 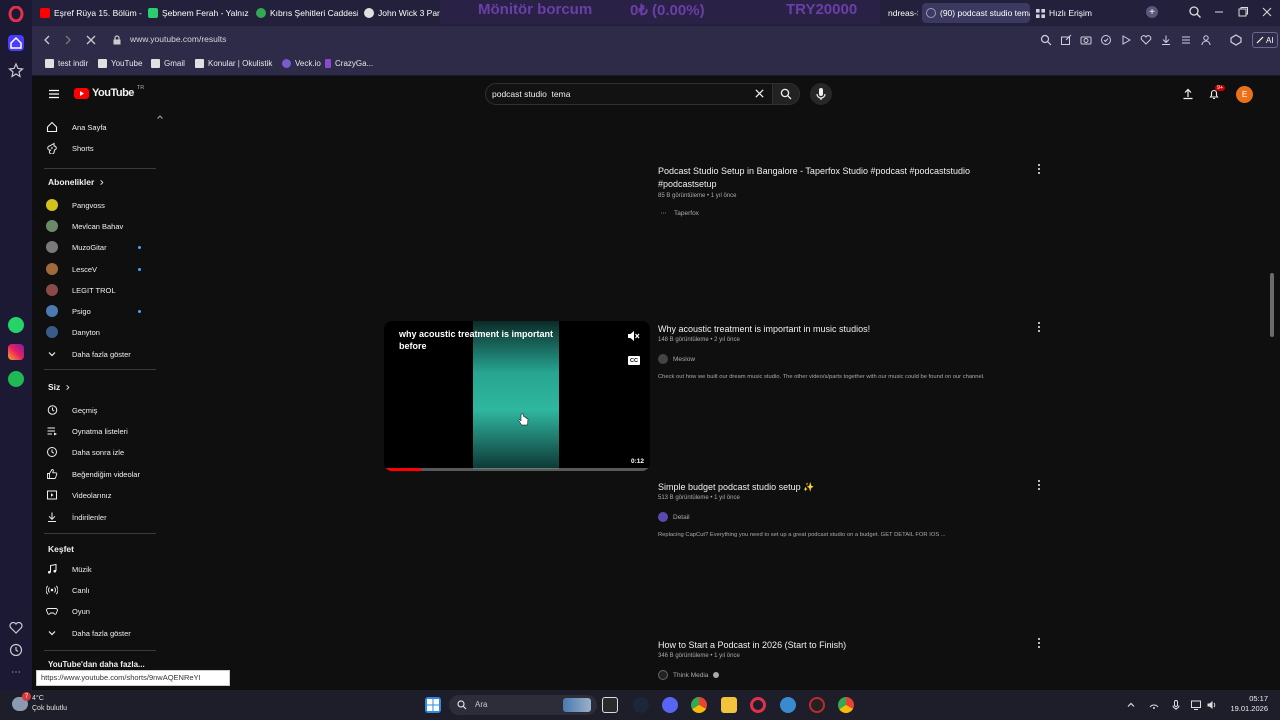 I want to click on find-icon, so click(x=1046, y=40).